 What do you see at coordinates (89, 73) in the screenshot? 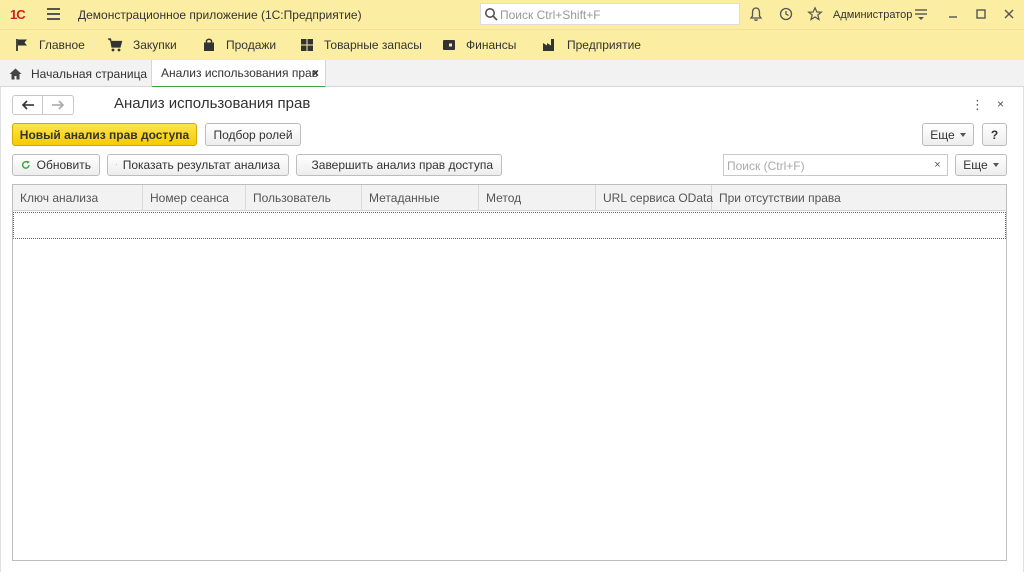
I see `tab-label: Начальная страница` at bounding box center [89, 73].